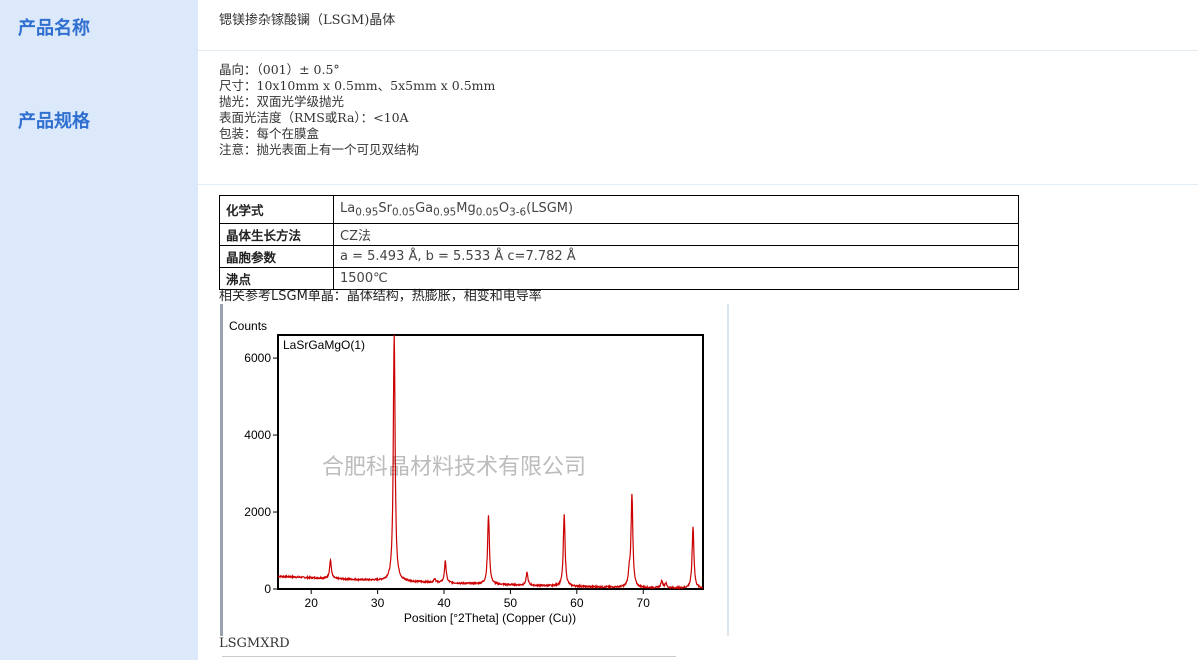 The image size is (1198, 660). Describe the element at coordinates (54, 28) in the screenshot. I see `product-name-label: 产品名称` at that location.